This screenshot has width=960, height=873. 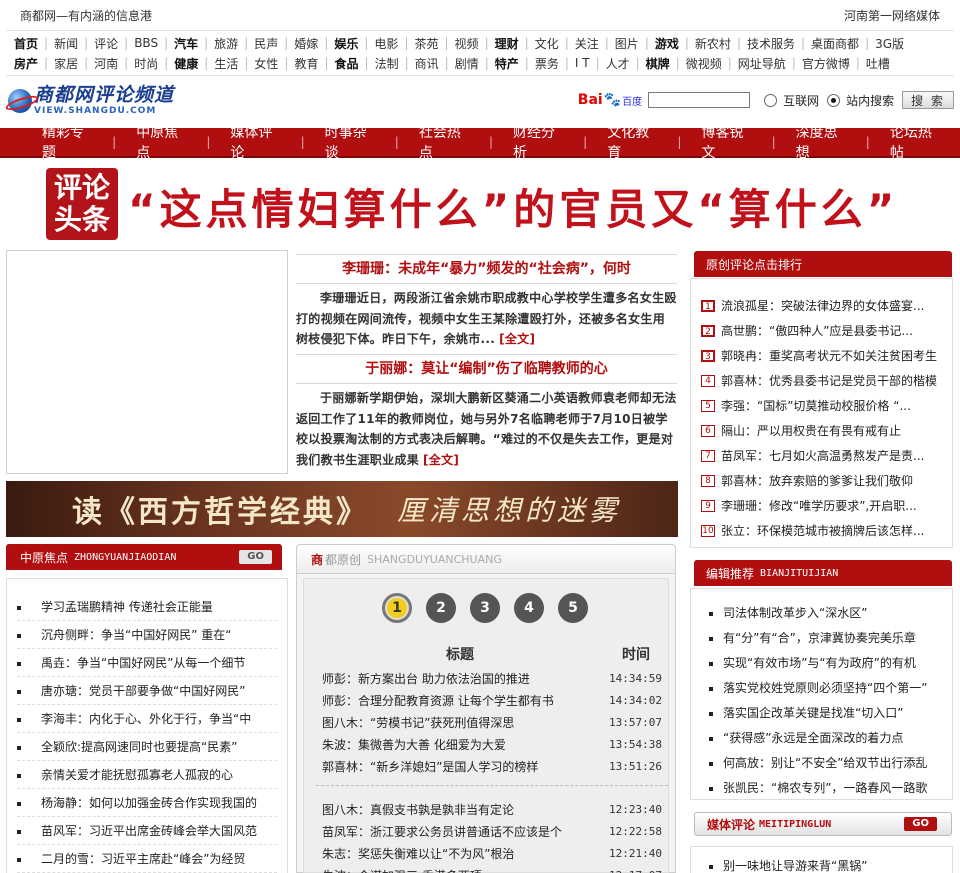 What do you see at coordinates (460, 831) in the screenshot?
I see `row-title: 苗凤军：浙江要求公务员讲普通话不应该是个` at bounding box center [460, 831].